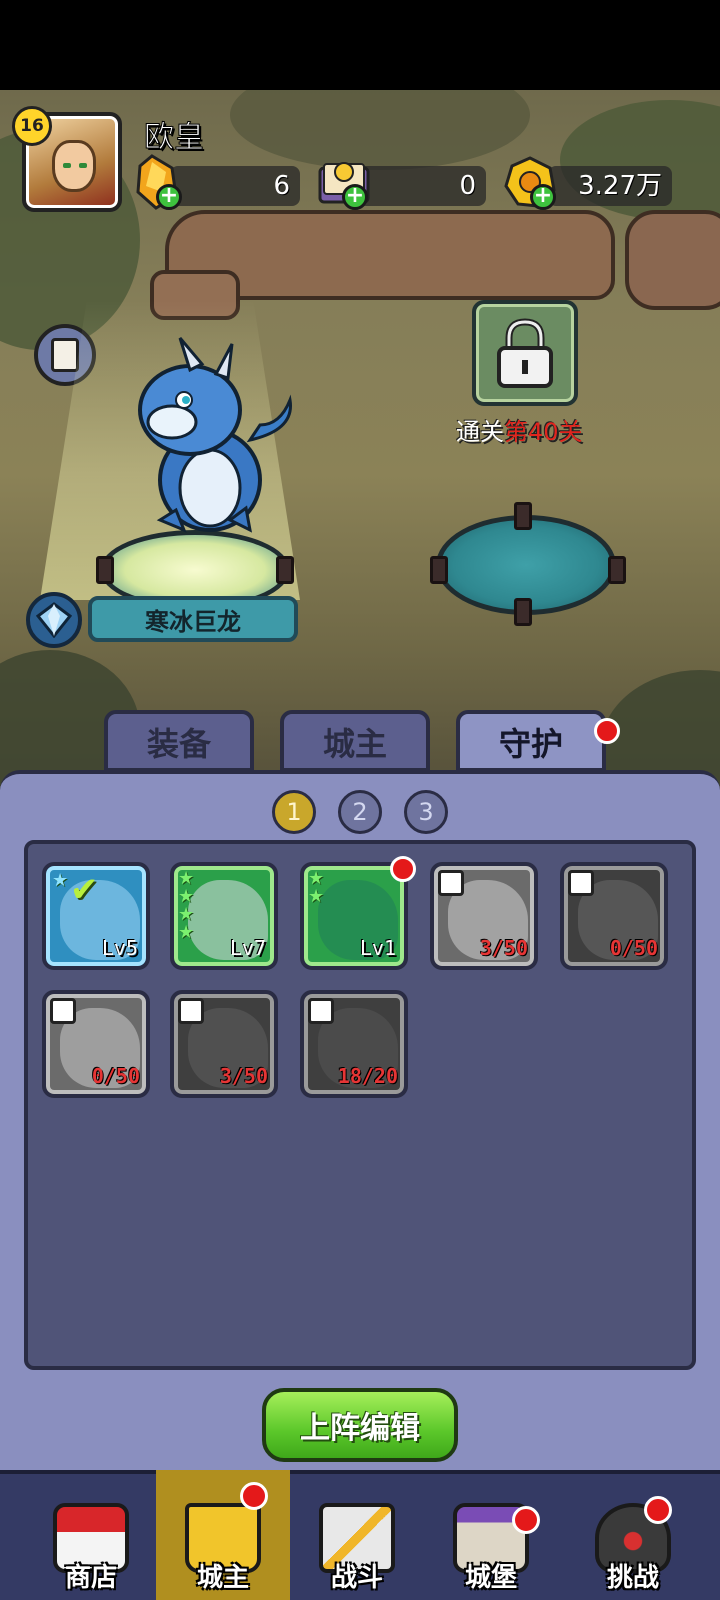 This screenshot has width=720, height=1600. I want to click on scroll-icon, so click(65, 355).